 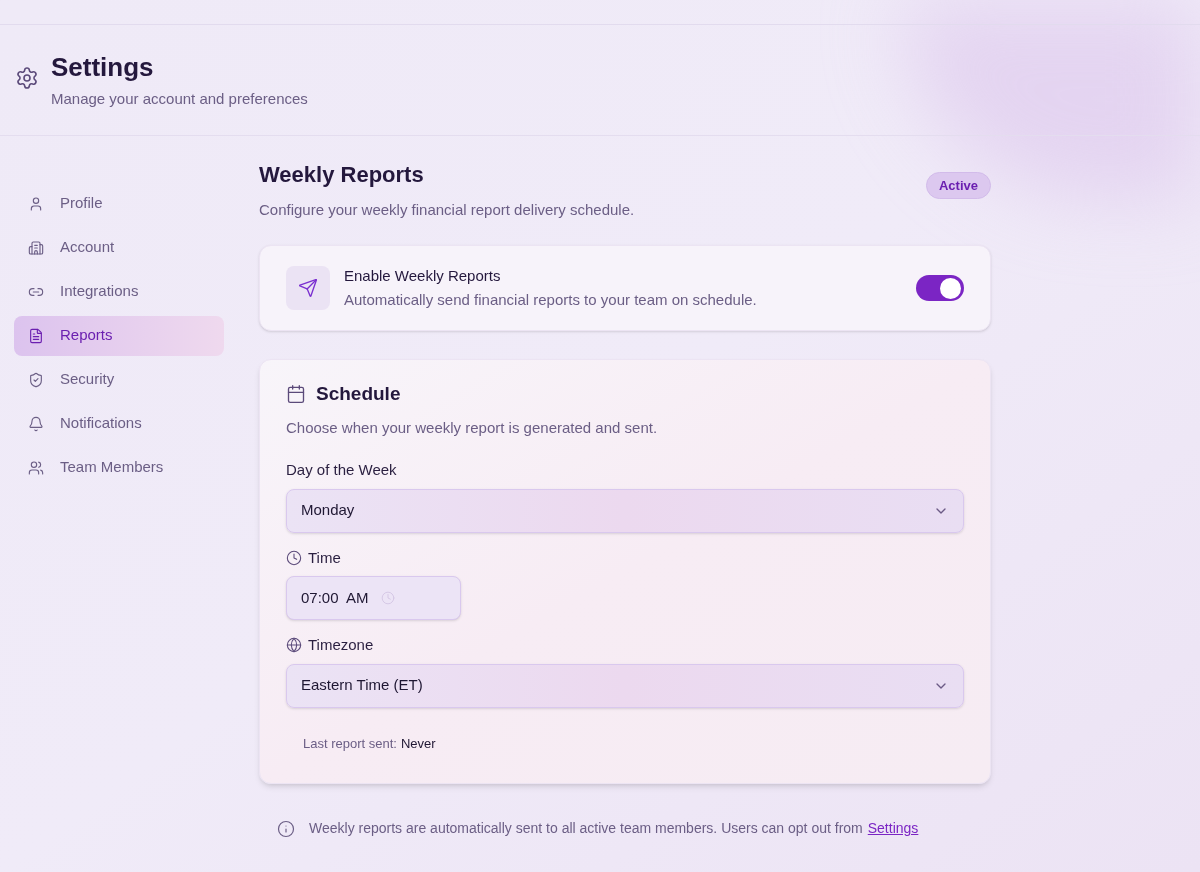 I want to click on section-subtitle: Configure your weekly financial report delivery schedule., so click(x=447, y=209).